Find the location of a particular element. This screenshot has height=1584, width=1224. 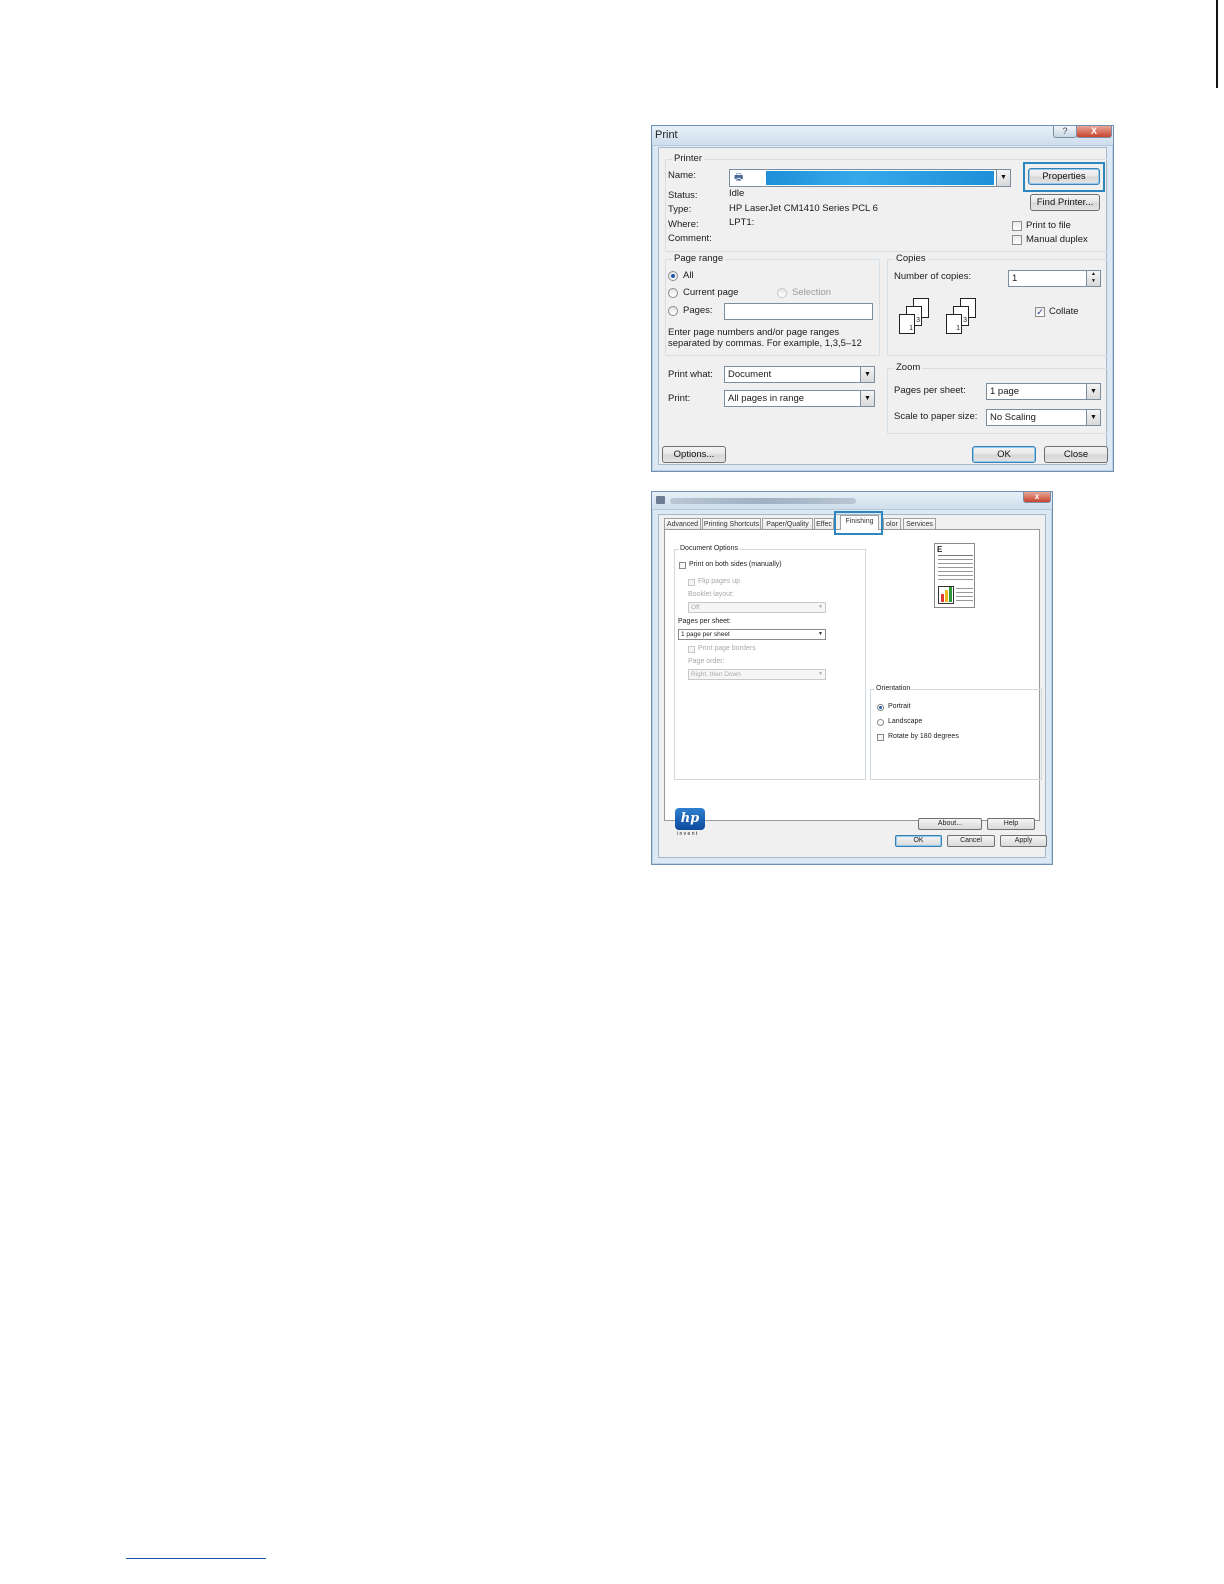

spinner-arrows-icon: ▲ ▼ is located at coordinates (1093, 278).